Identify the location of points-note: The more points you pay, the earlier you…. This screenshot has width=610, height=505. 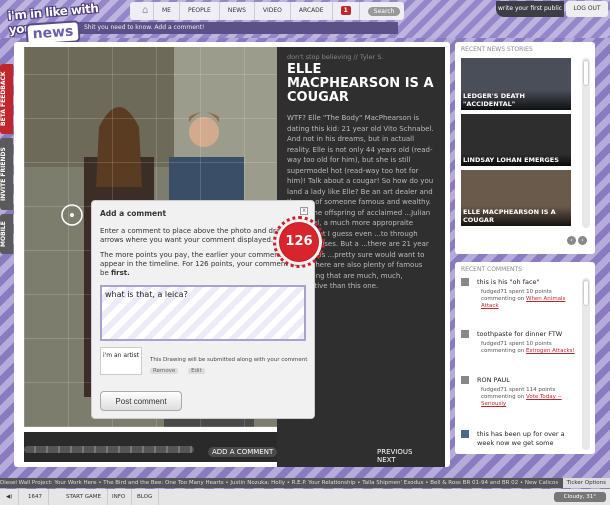
(203, 264).